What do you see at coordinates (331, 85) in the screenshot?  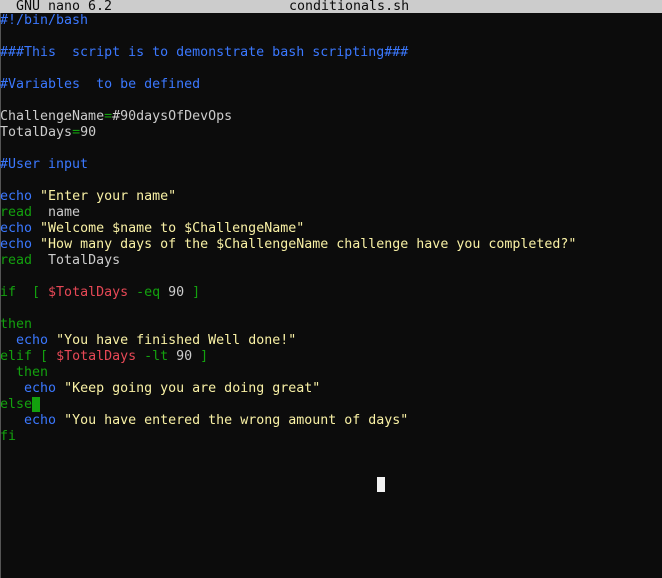 I see `code-line: #Variables to be defined` at bounding box center [331, 85].